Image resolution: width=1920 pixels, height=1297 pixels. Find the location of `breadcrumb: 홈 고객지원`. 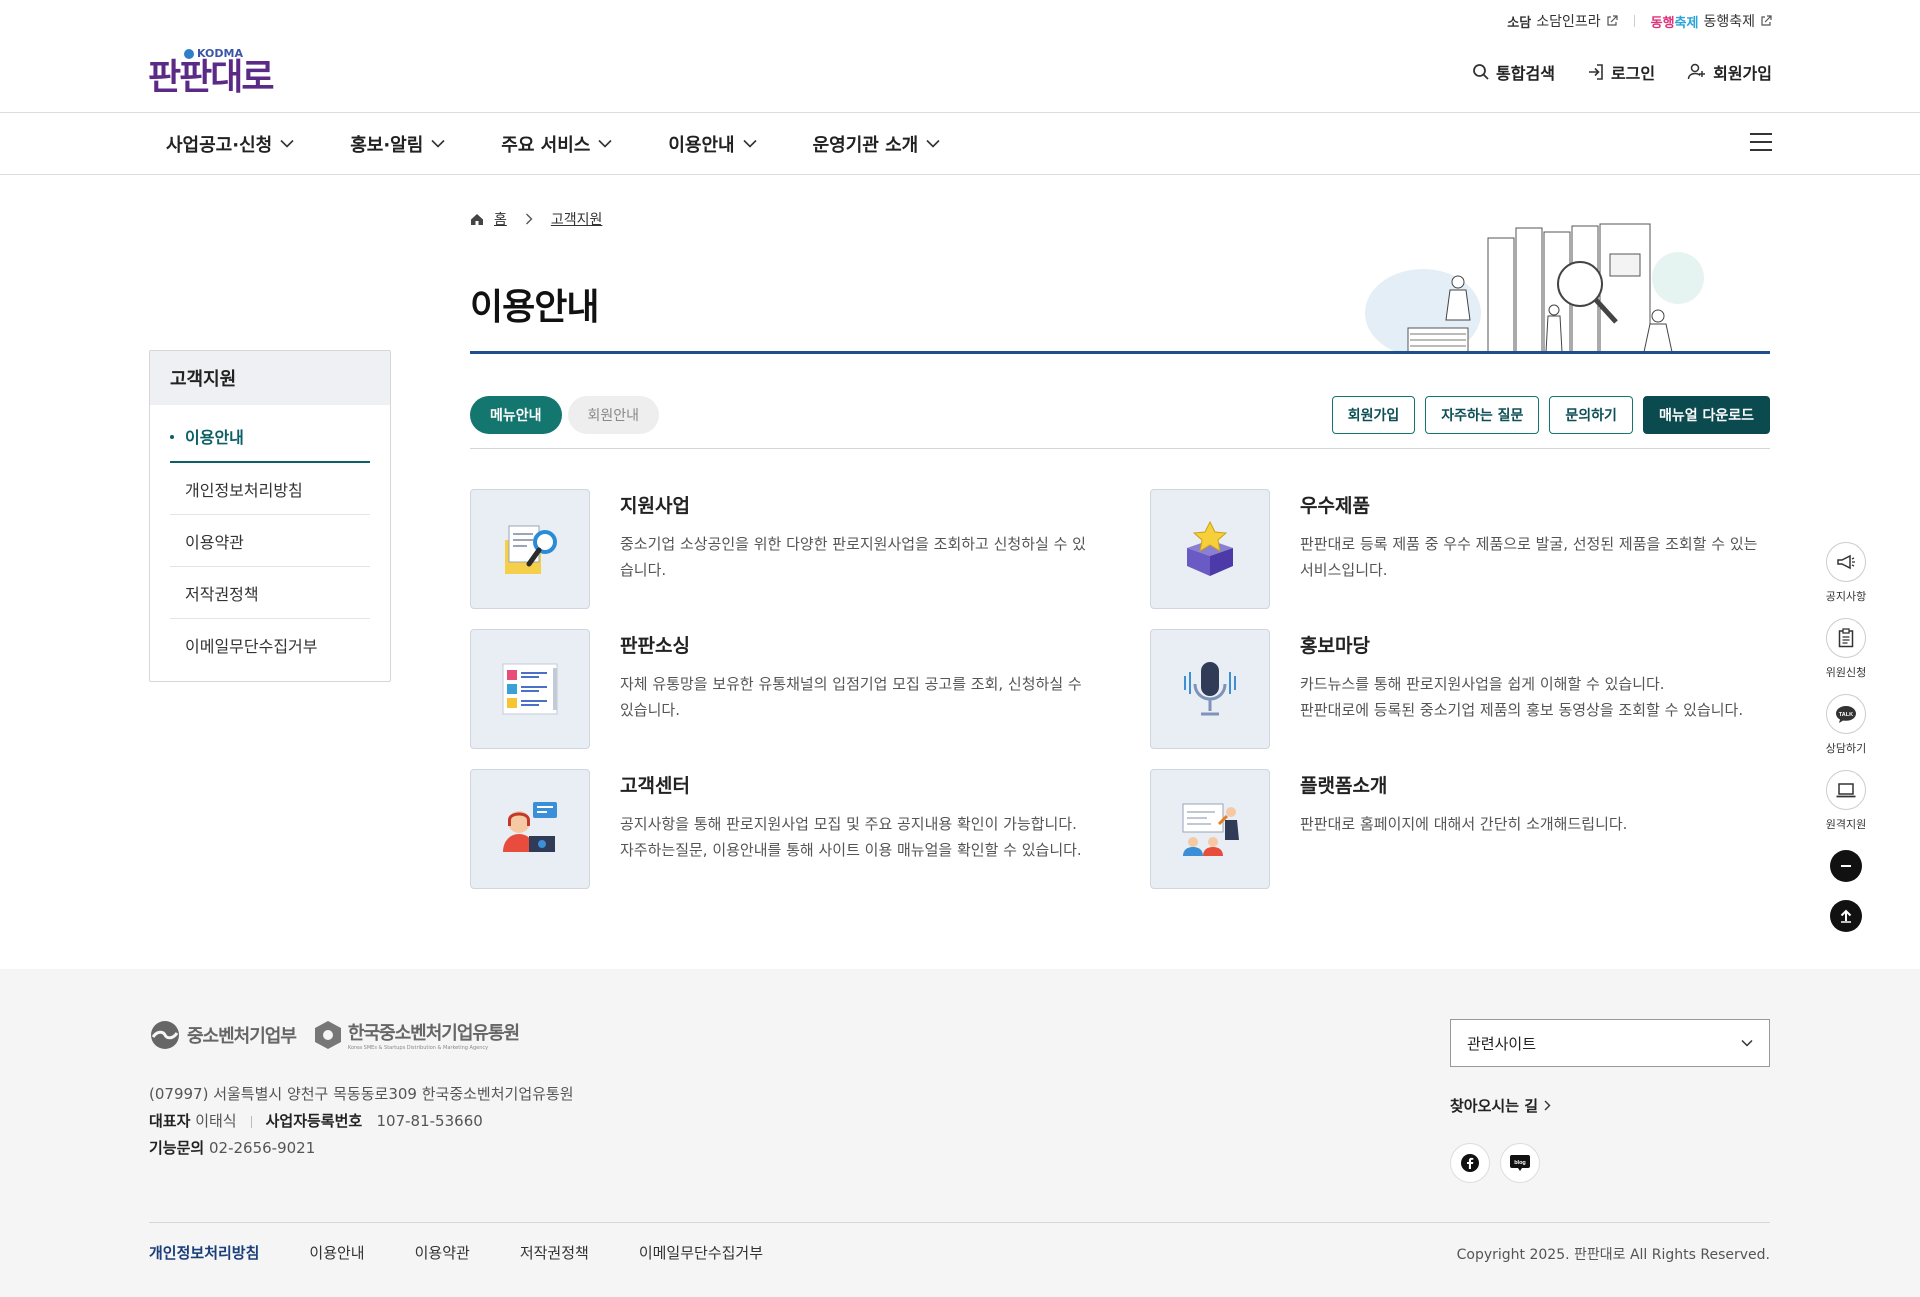

breadcrumb: 홈 고객지원 is located at coordinates (536, 219).